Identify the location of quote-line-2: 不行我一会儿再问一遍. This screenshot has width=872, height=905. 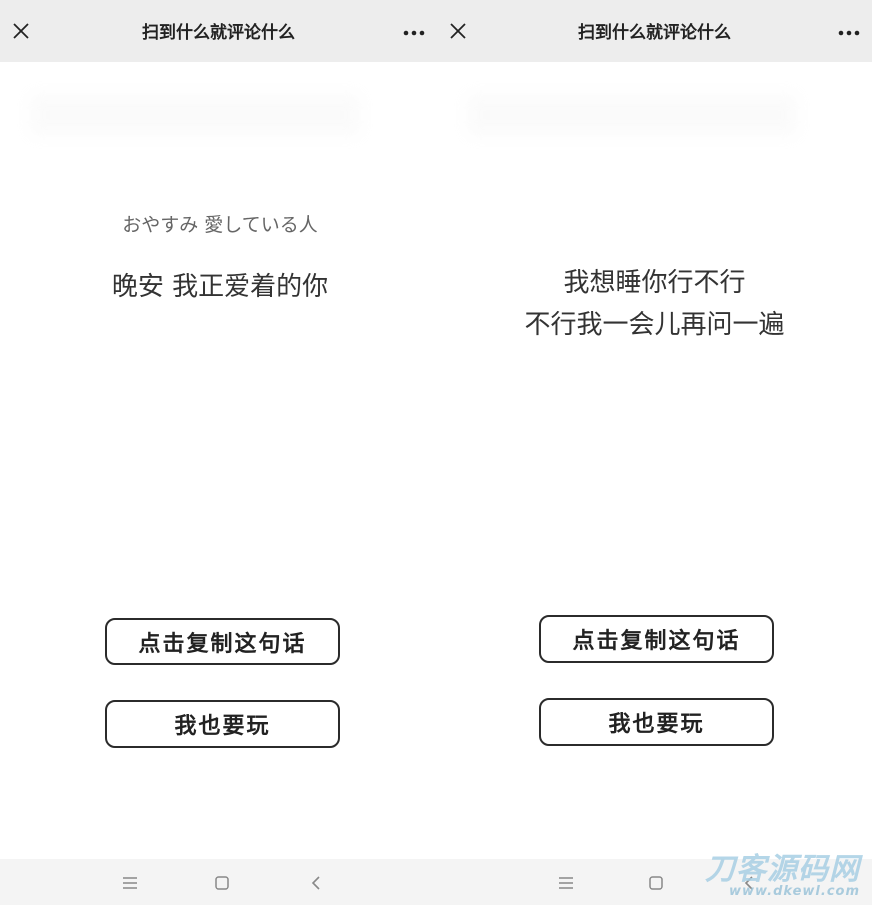
(654, 325).